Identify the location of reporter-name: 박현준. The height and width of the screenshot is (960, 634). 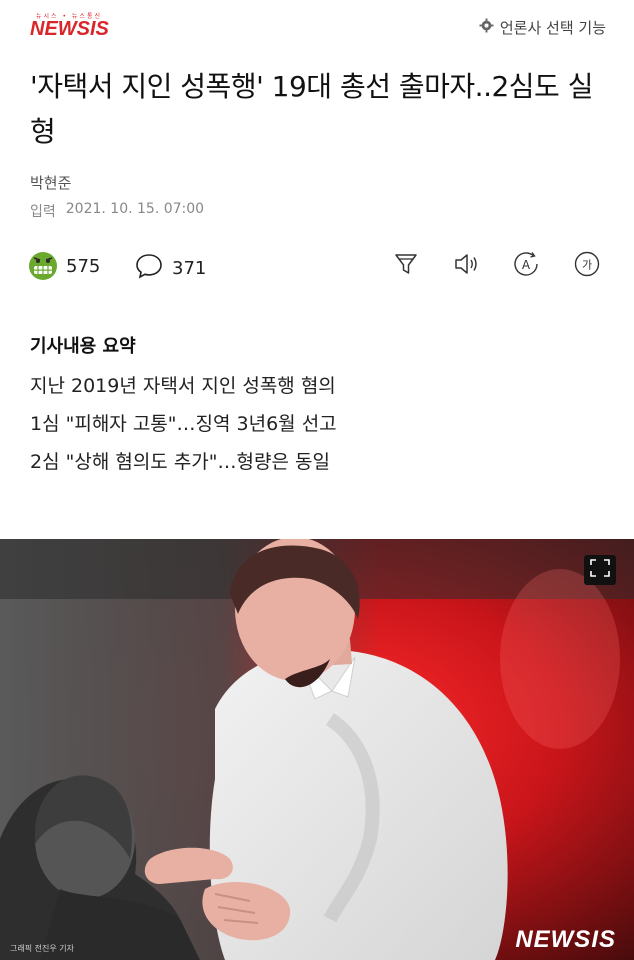
(50, 182).